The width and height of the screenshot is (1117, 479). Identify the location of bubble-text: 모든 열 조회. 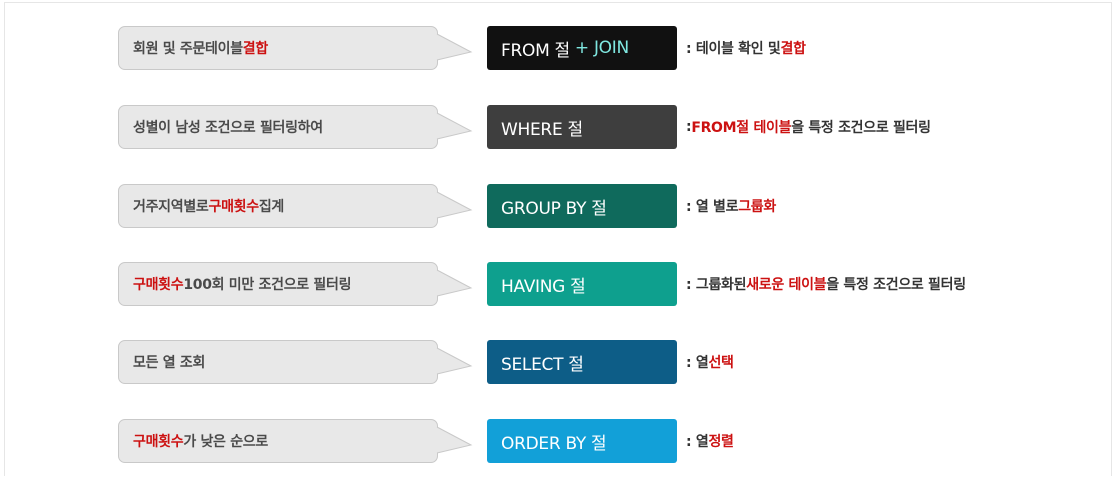
(169, 363).